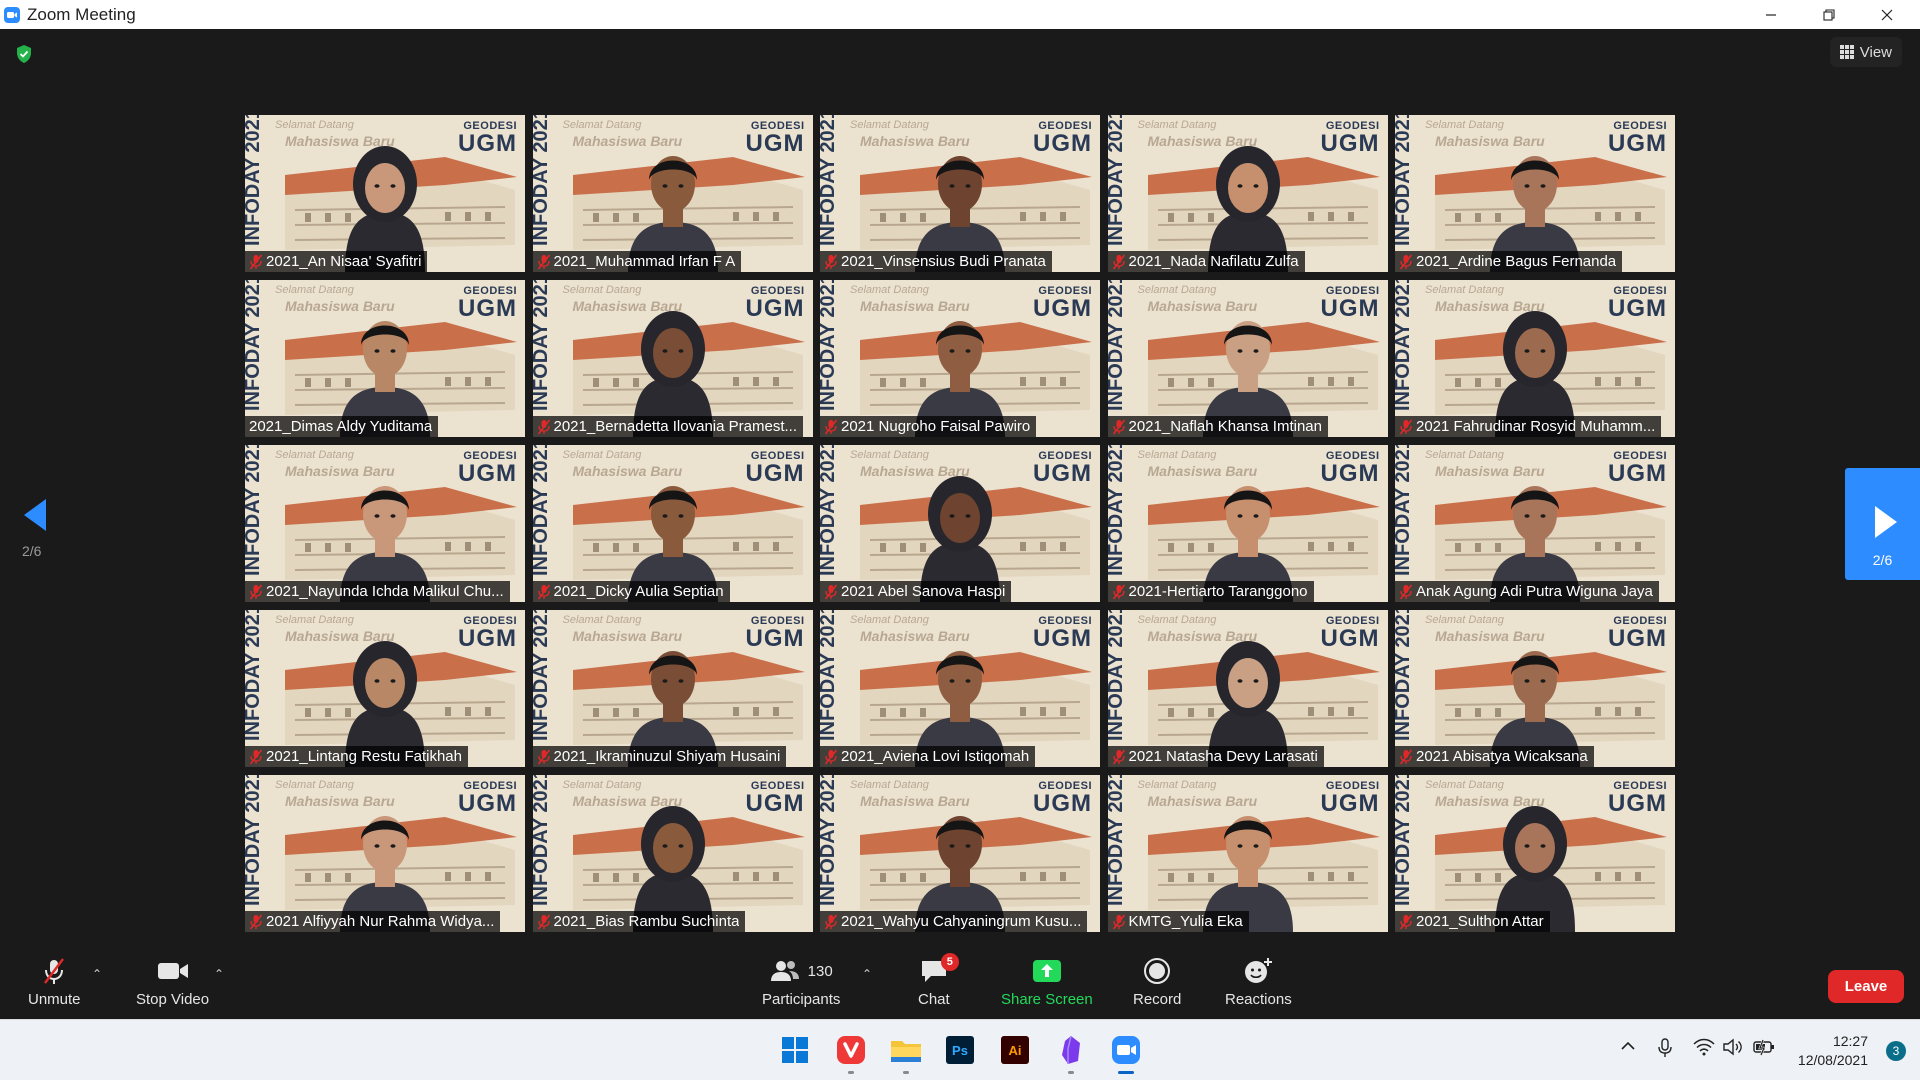  Describe the element at coordinates (851, 1053) in the screenshot. I see `taskbar-vivaldi` at that location.